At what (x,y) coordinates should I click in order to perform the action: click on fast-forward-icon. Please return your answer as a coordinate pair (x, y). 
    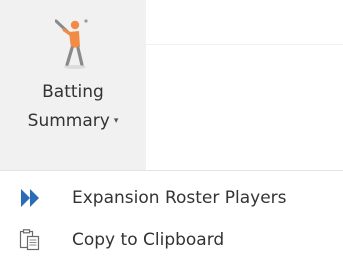
    Looking at the image, I should click on (30, 198).